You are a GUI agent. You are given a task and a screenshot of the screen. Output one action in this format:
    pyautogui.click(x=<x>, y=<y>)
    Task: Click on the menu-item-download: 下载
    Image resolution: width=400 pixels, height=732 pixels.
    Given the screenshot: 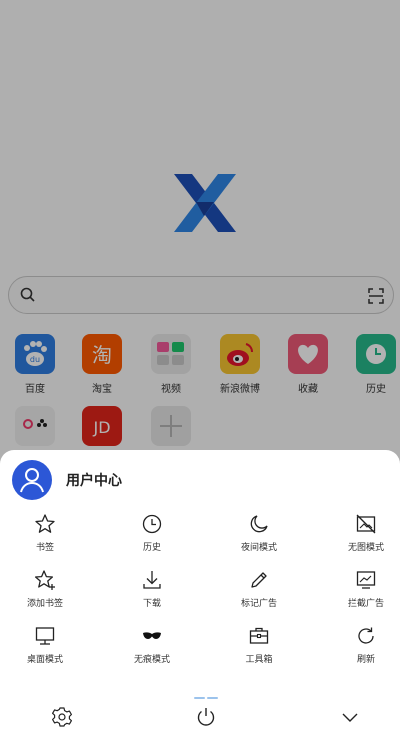 What is the action you would take?
    pyautogui.click(x=152, y=589)
    